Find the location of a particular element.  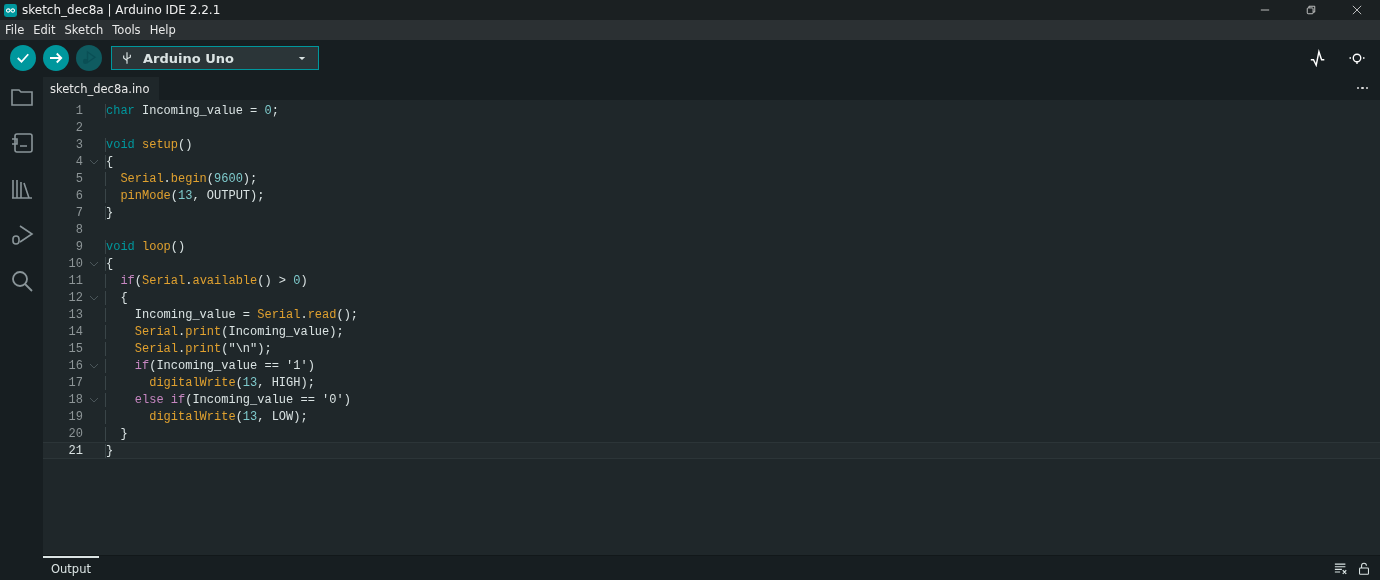

line-number: 13 is located at coordinates (75, 314).